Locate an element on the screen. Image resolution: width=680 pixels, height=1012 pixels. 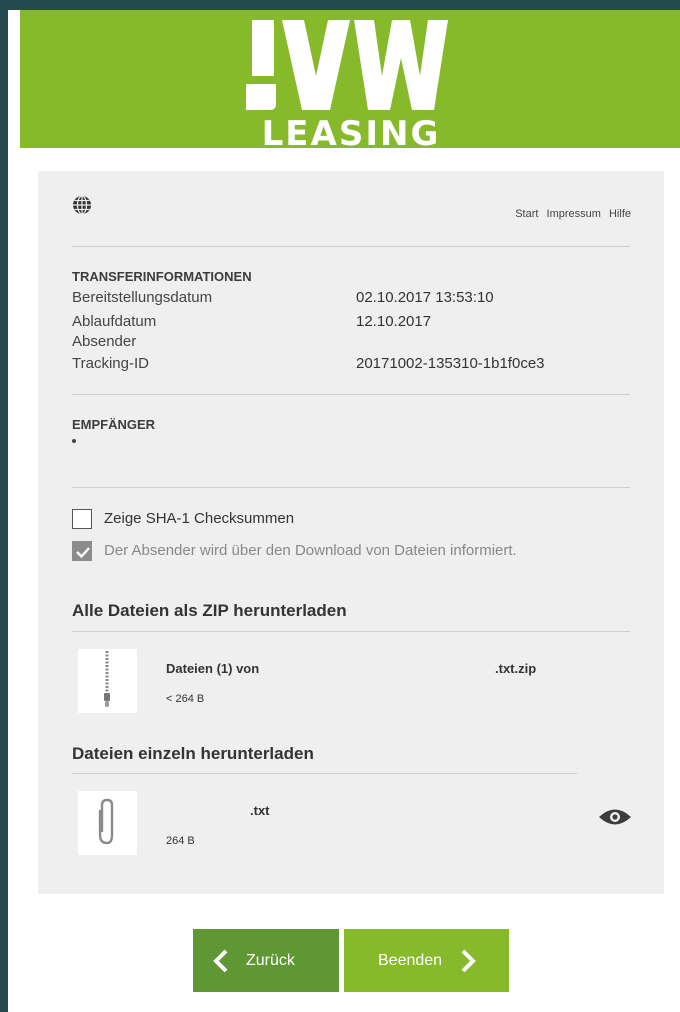
finish-button: Beenden is located at coordinates (426, 960).